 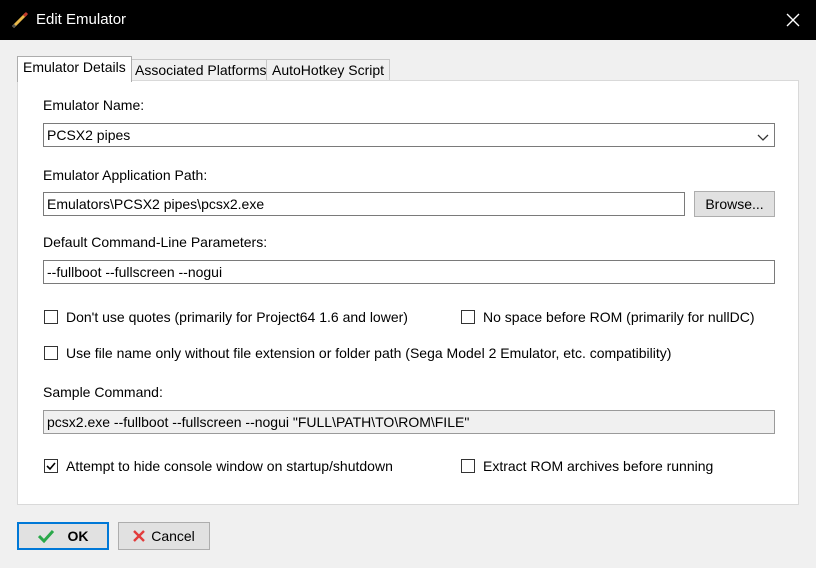 I want to click on emulator-name-label: Emulator Name:, so click(x=94, y=105).